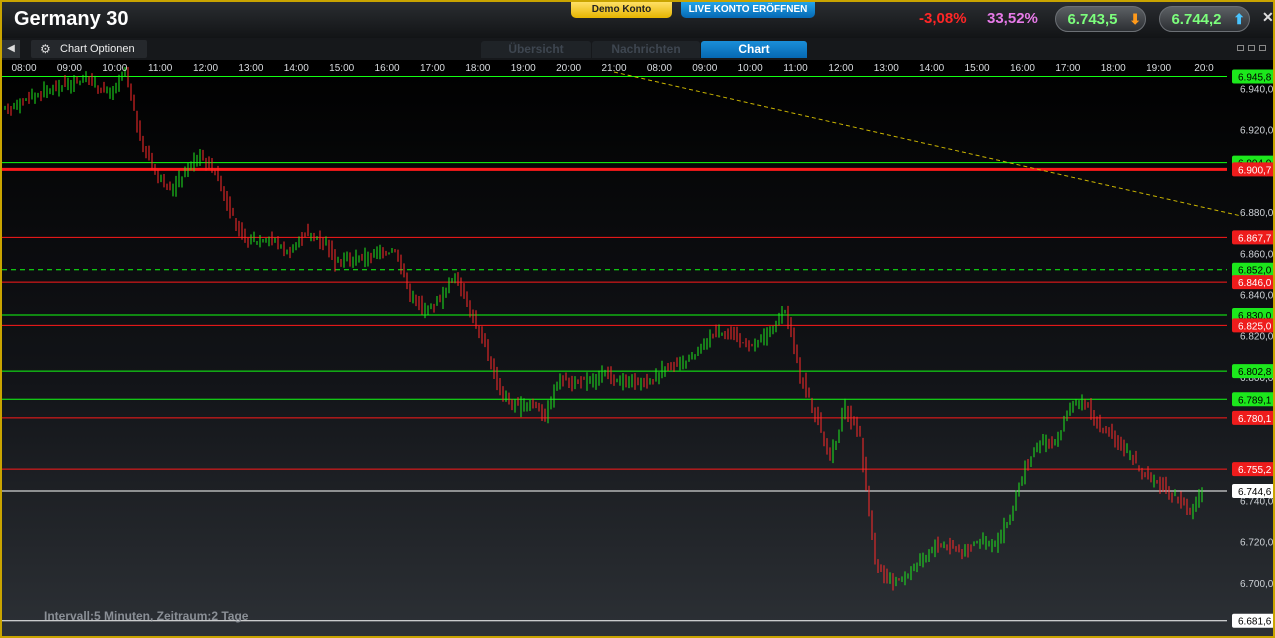 Image resolution: width=1275 pixels, height=638 pixels. I want to click on instrument-title: Germany 30, so click(71, 19).